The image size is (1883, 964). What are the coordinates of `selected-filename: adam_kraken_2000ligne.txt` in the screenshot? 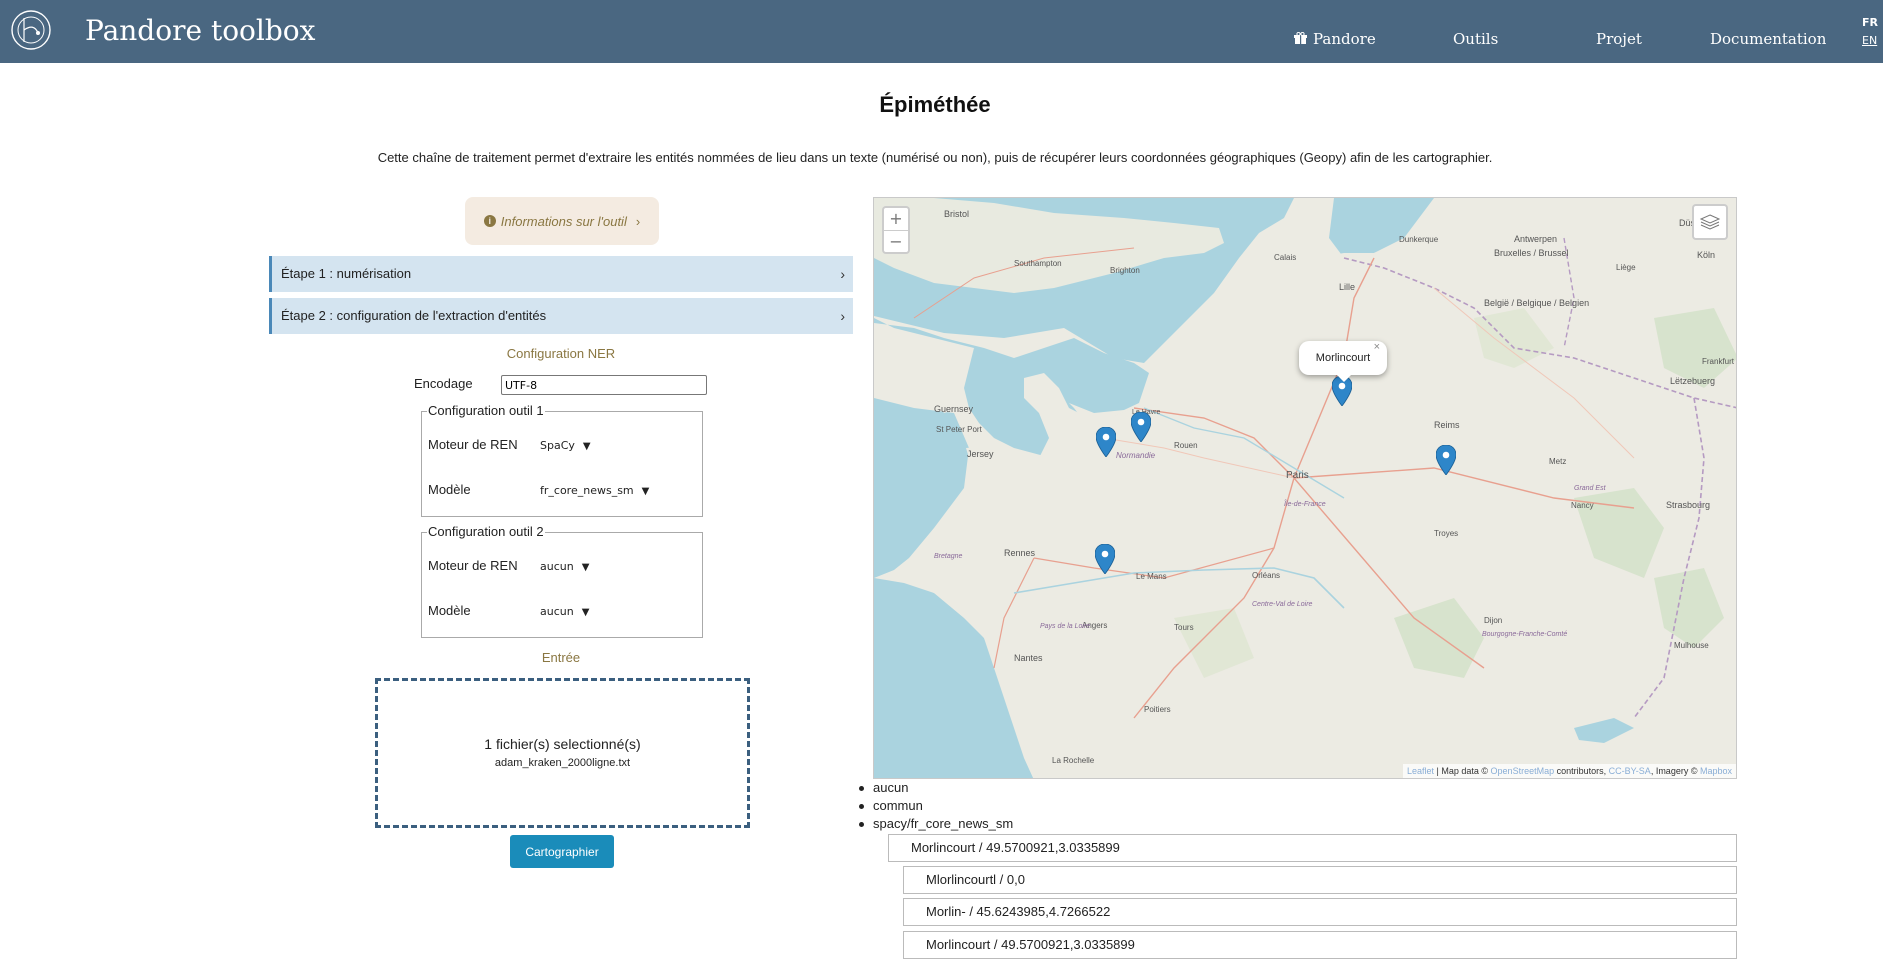 It's located at (562, 763).